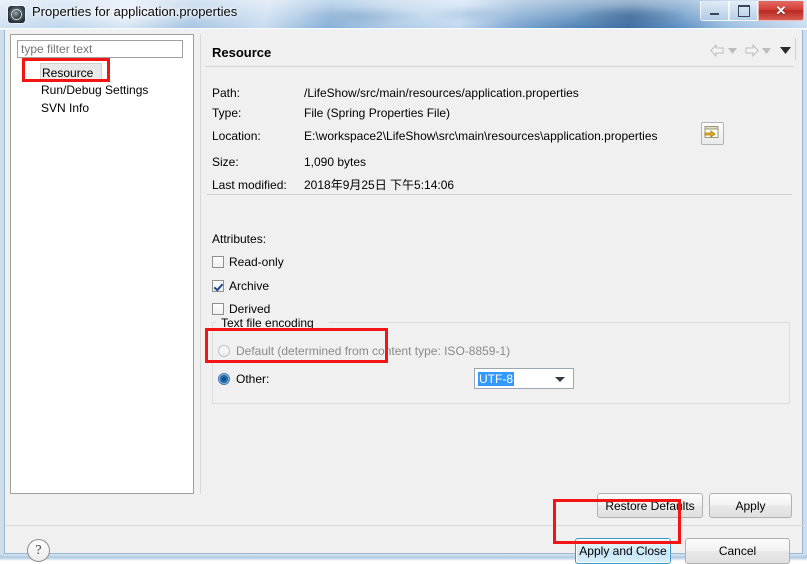  What do you see at coordinates (785, 50) in the screenshot?
I see `page-menu-icon` at bounding box center [785, 50].